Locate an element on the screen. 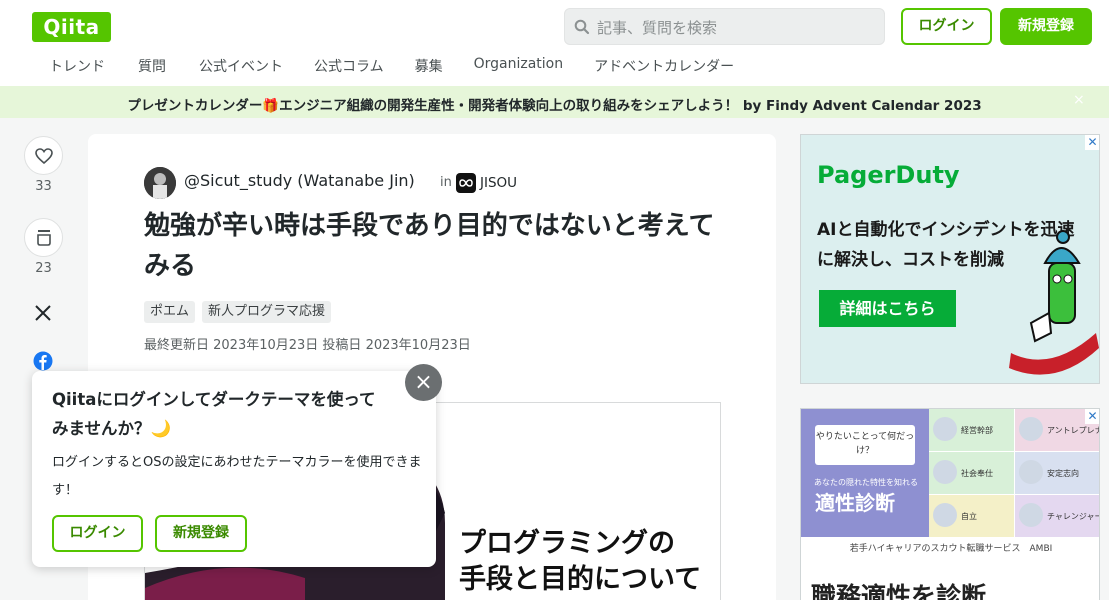 This screenshot has width=1109, height=600. popup-body: ログインするとOSの設定にあわせたテーマカラーを使用できます！ is located at coordinates (237, 476).